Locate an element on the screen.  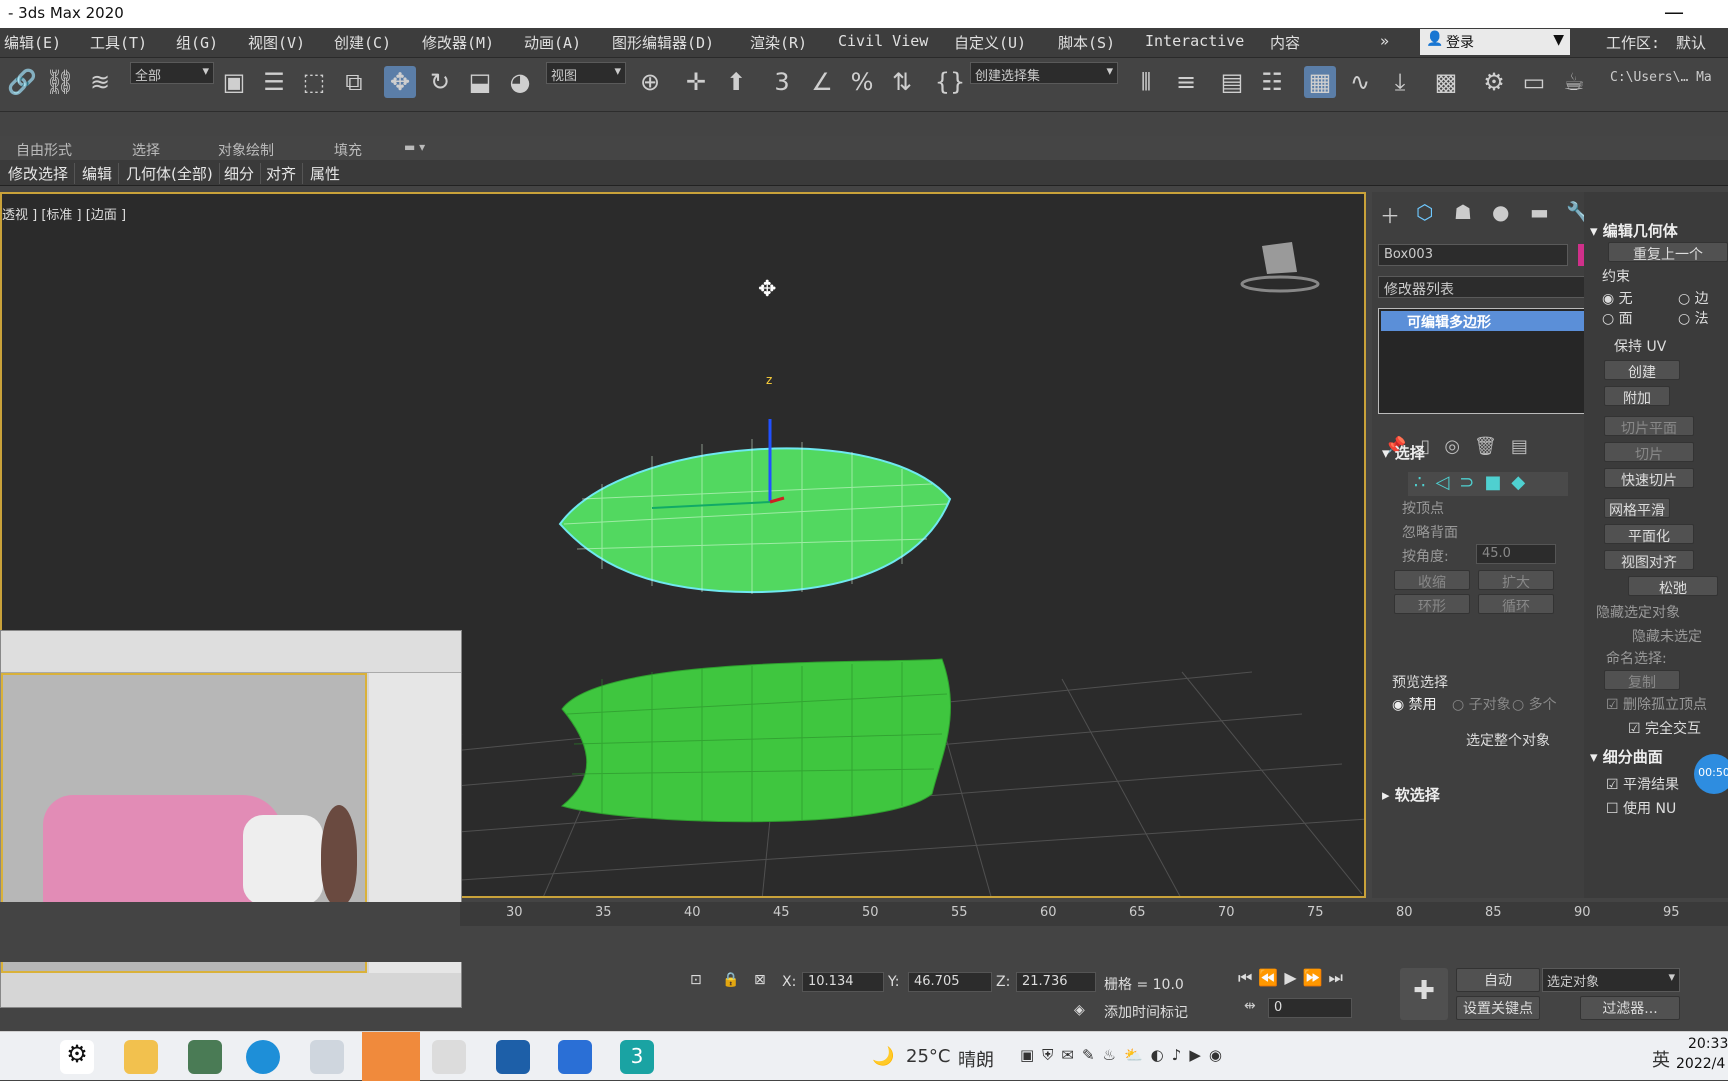
workspace-value: 默认 is located at coordinates (1691, 42).